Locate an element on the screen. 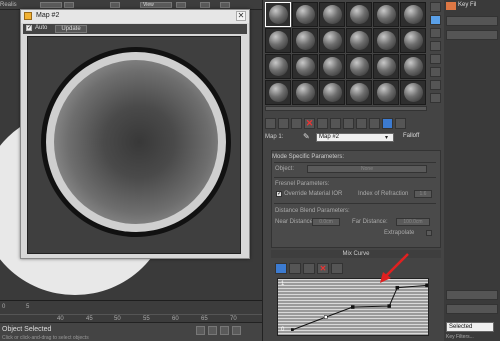 Image resolution: width=500 pixels, height=341 pixels. map-window-titlebar: Map #2 ✕ is located at coordinates (135, 16).